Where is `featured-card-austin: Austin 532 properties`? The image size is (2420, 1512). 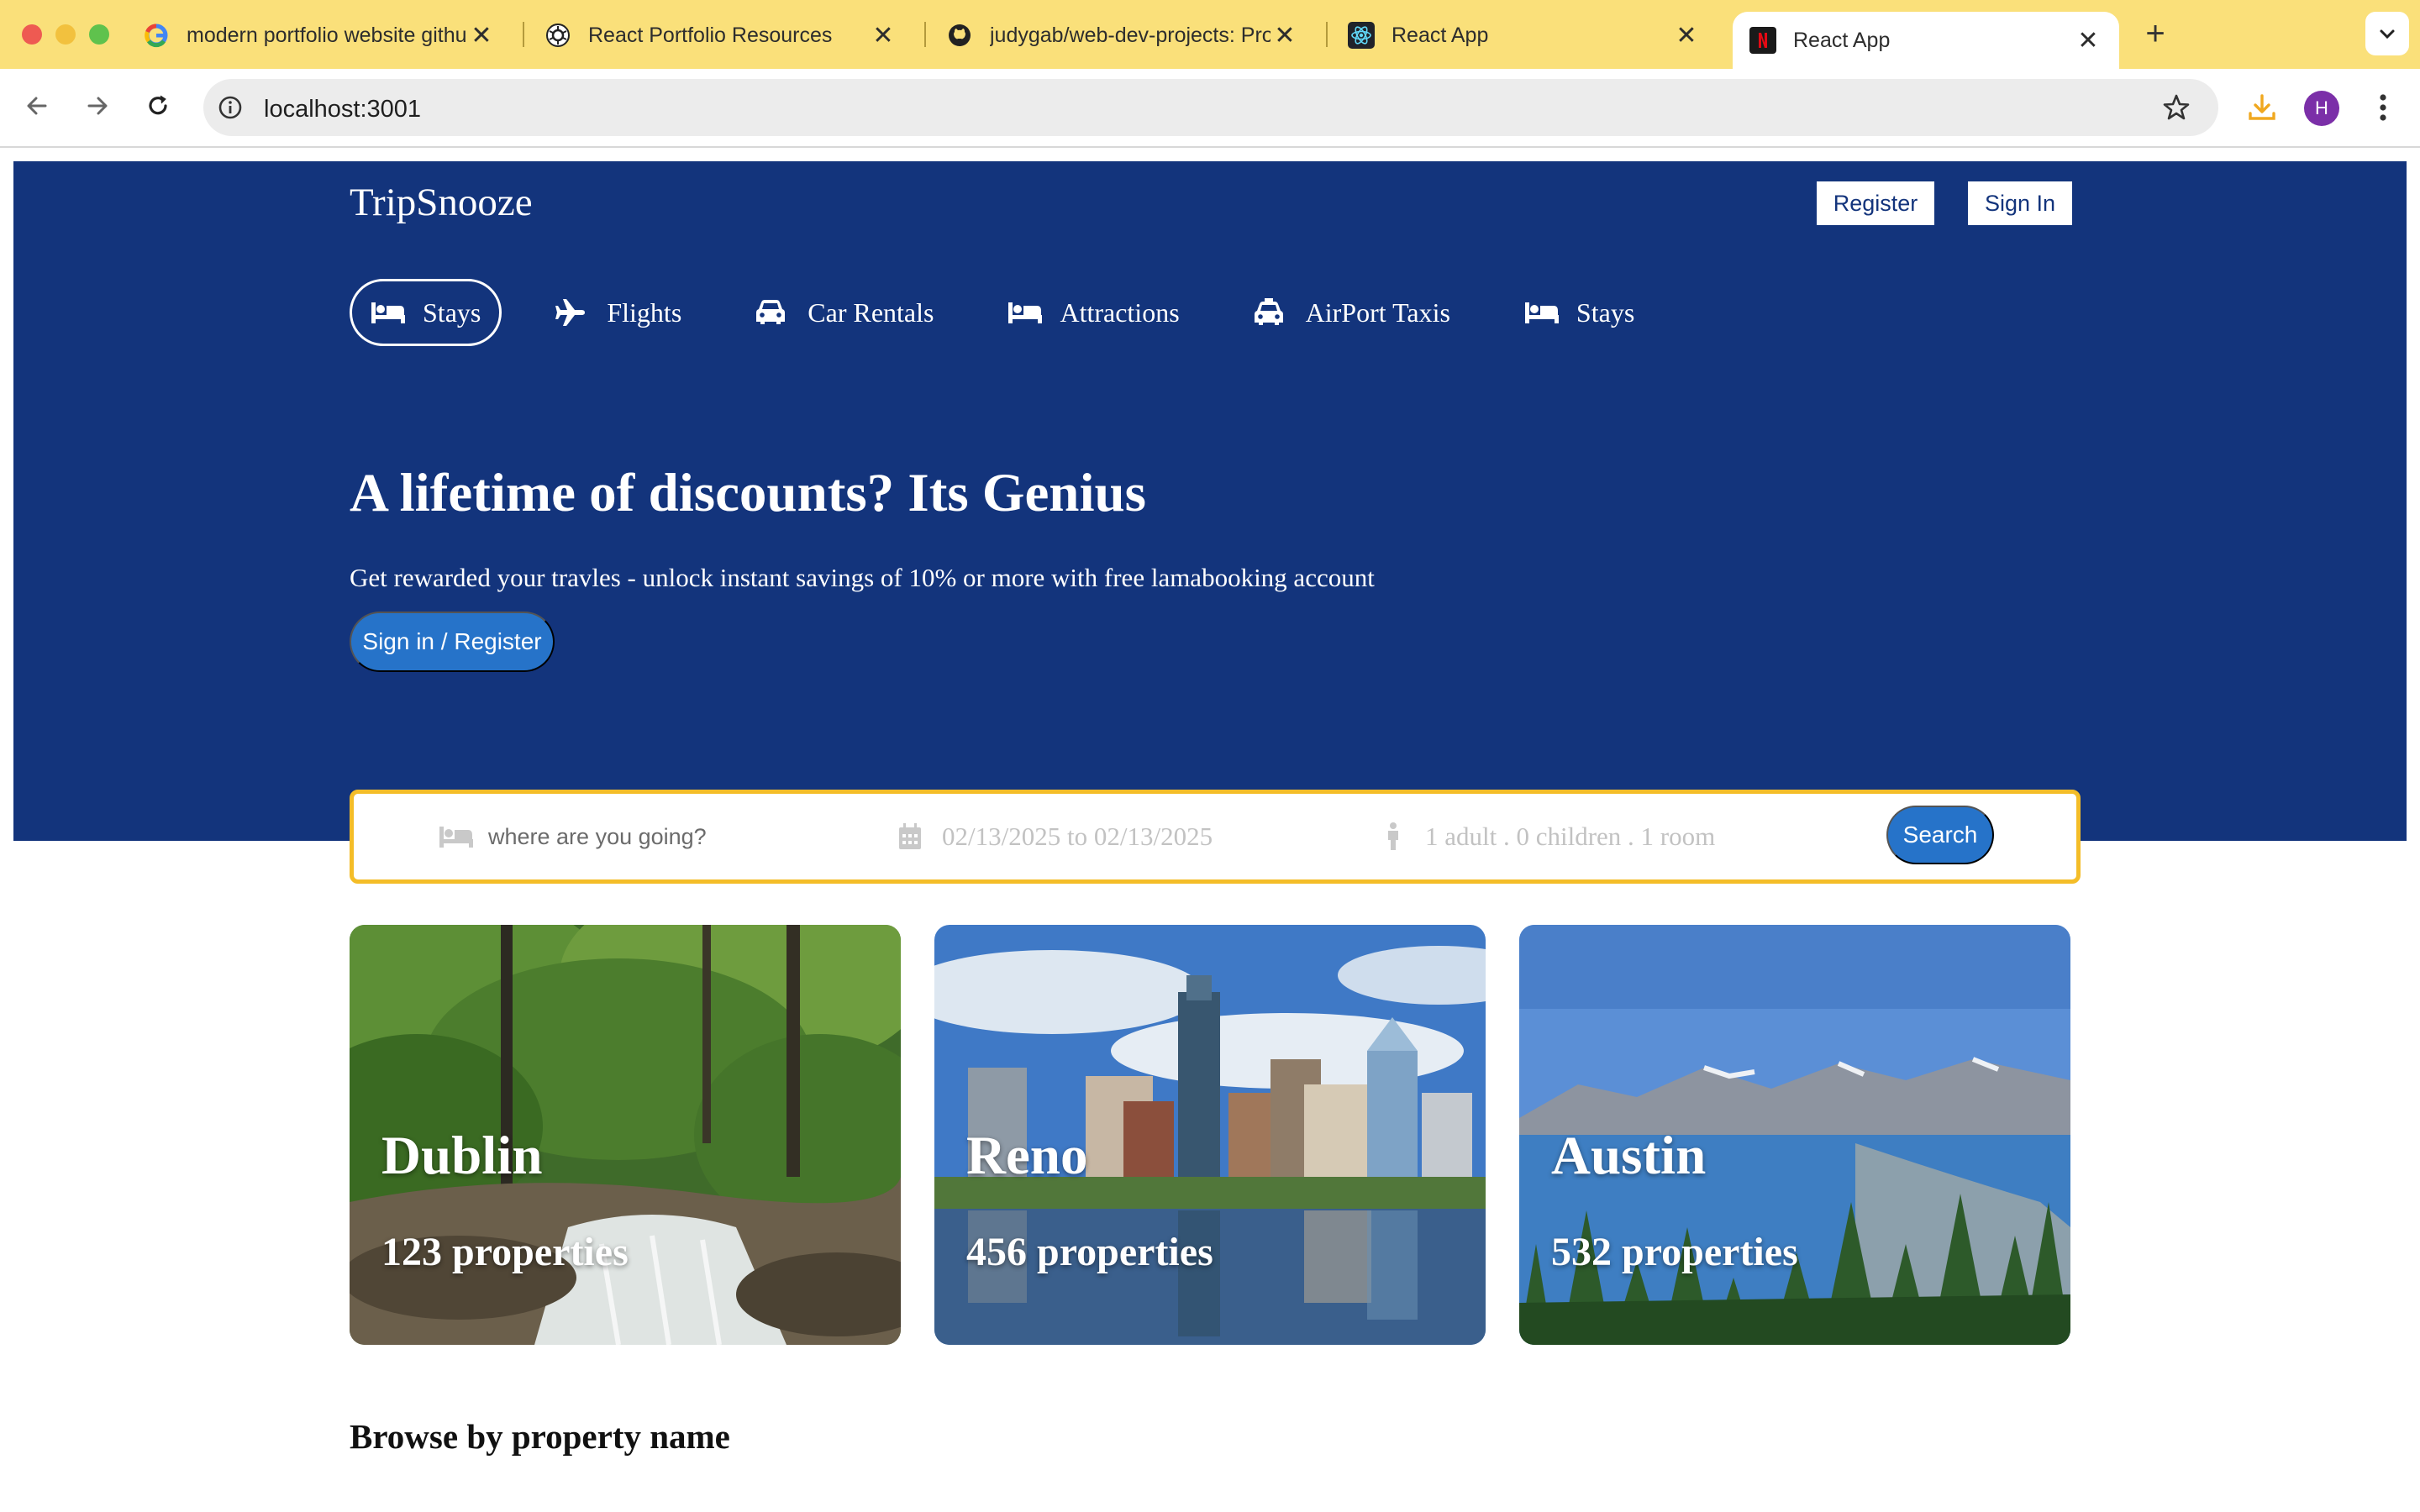 featured-card-austin: Austin 532 properties is located at coordinates (1795, 1135).